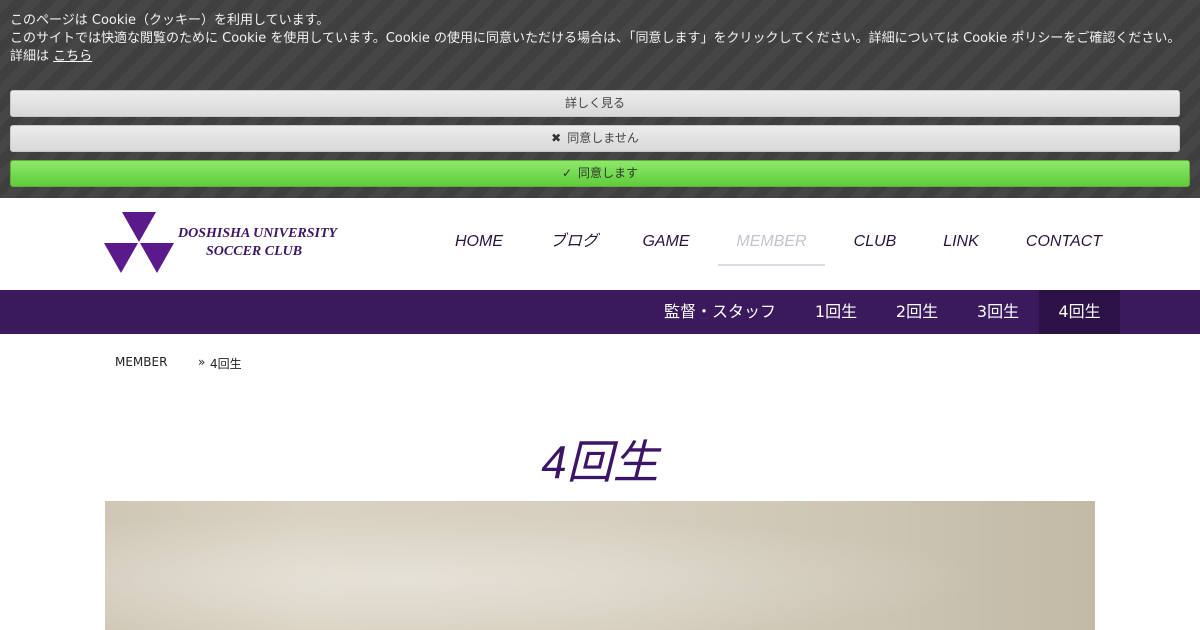 The height and width of the screenshot is (630, 1200). I want to click on nav-home: HOME, so click(479, 244).